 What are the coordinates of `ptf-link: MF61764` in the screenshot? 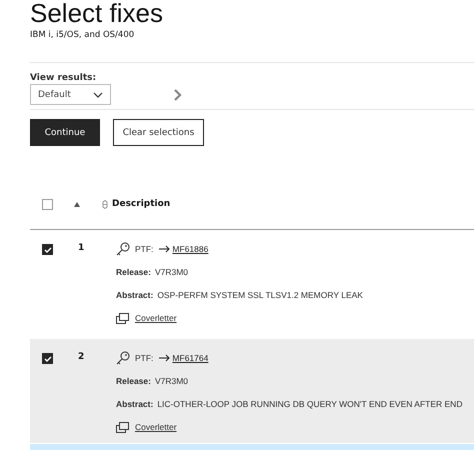 It's located at (183, 358).